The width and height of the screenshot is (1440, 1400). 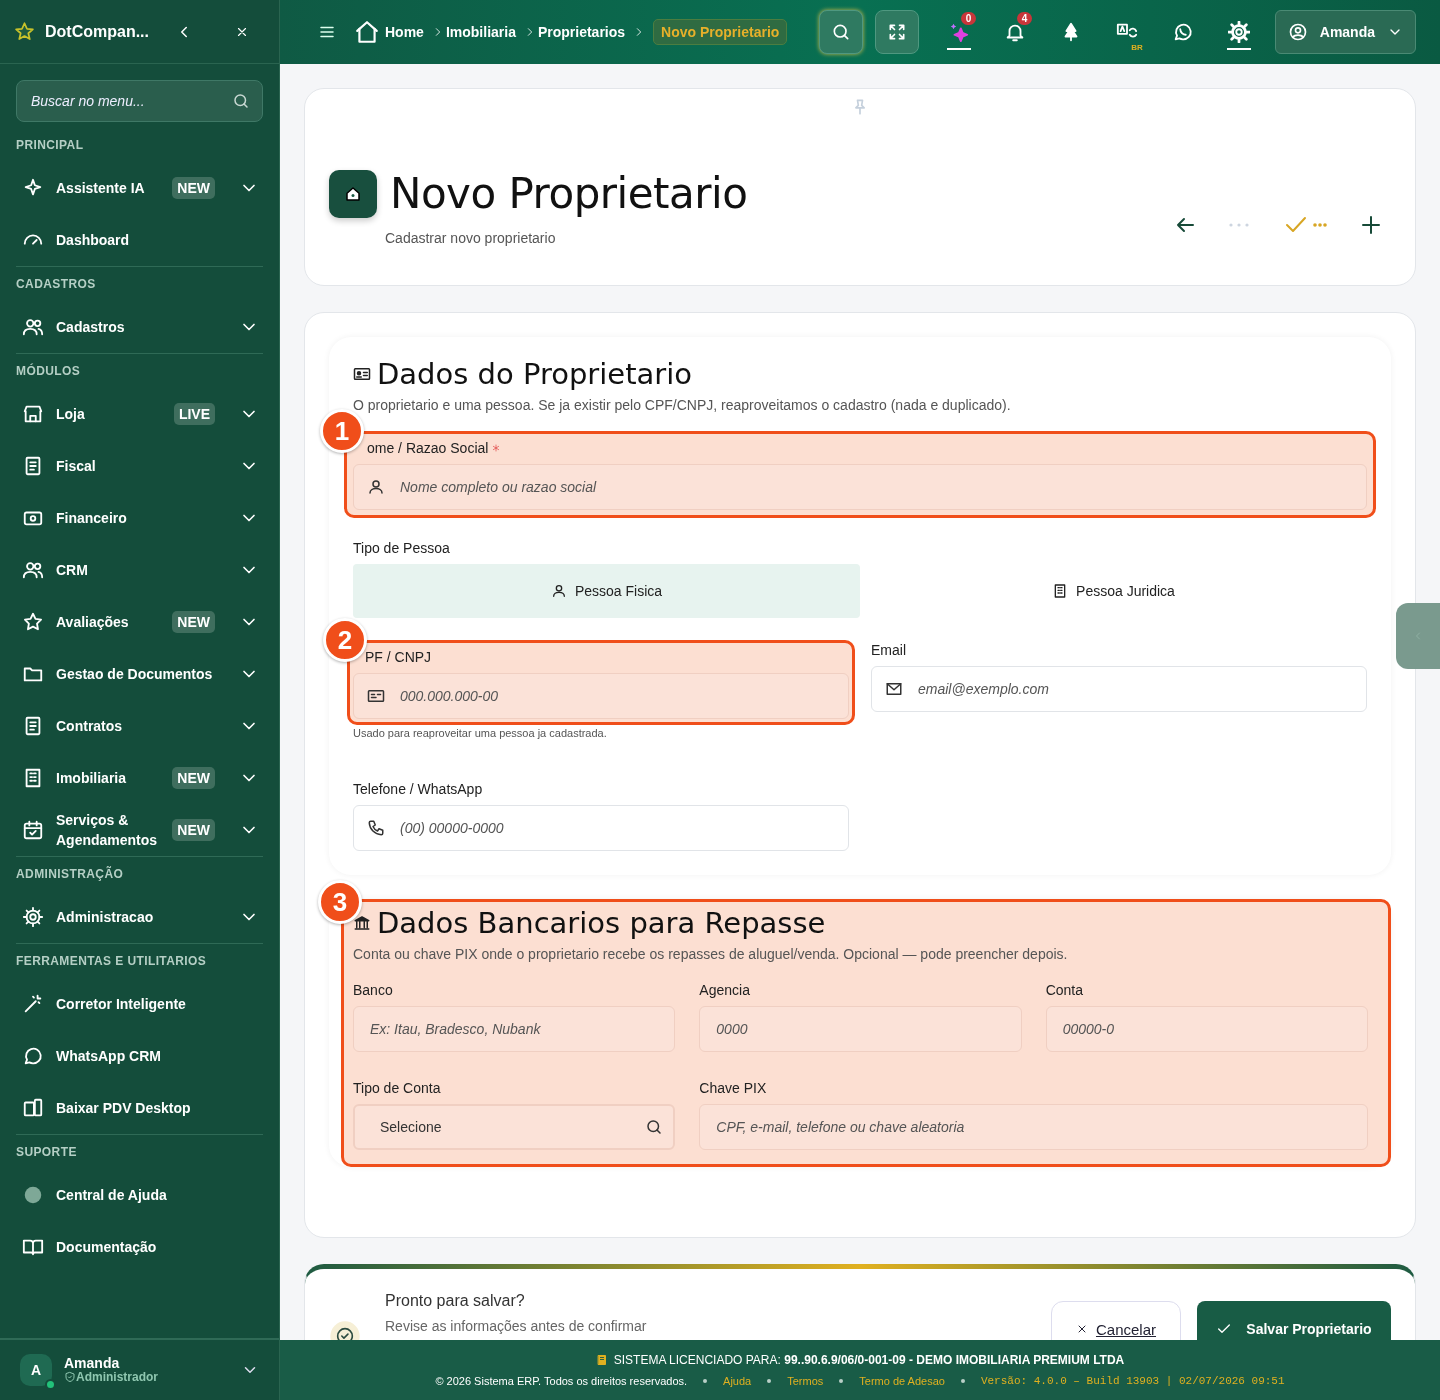 What do you see at coordinates (1345, 32) in the screenshot?
I see `user-menu-button: Amanda` at bounding box center [1345, 32].